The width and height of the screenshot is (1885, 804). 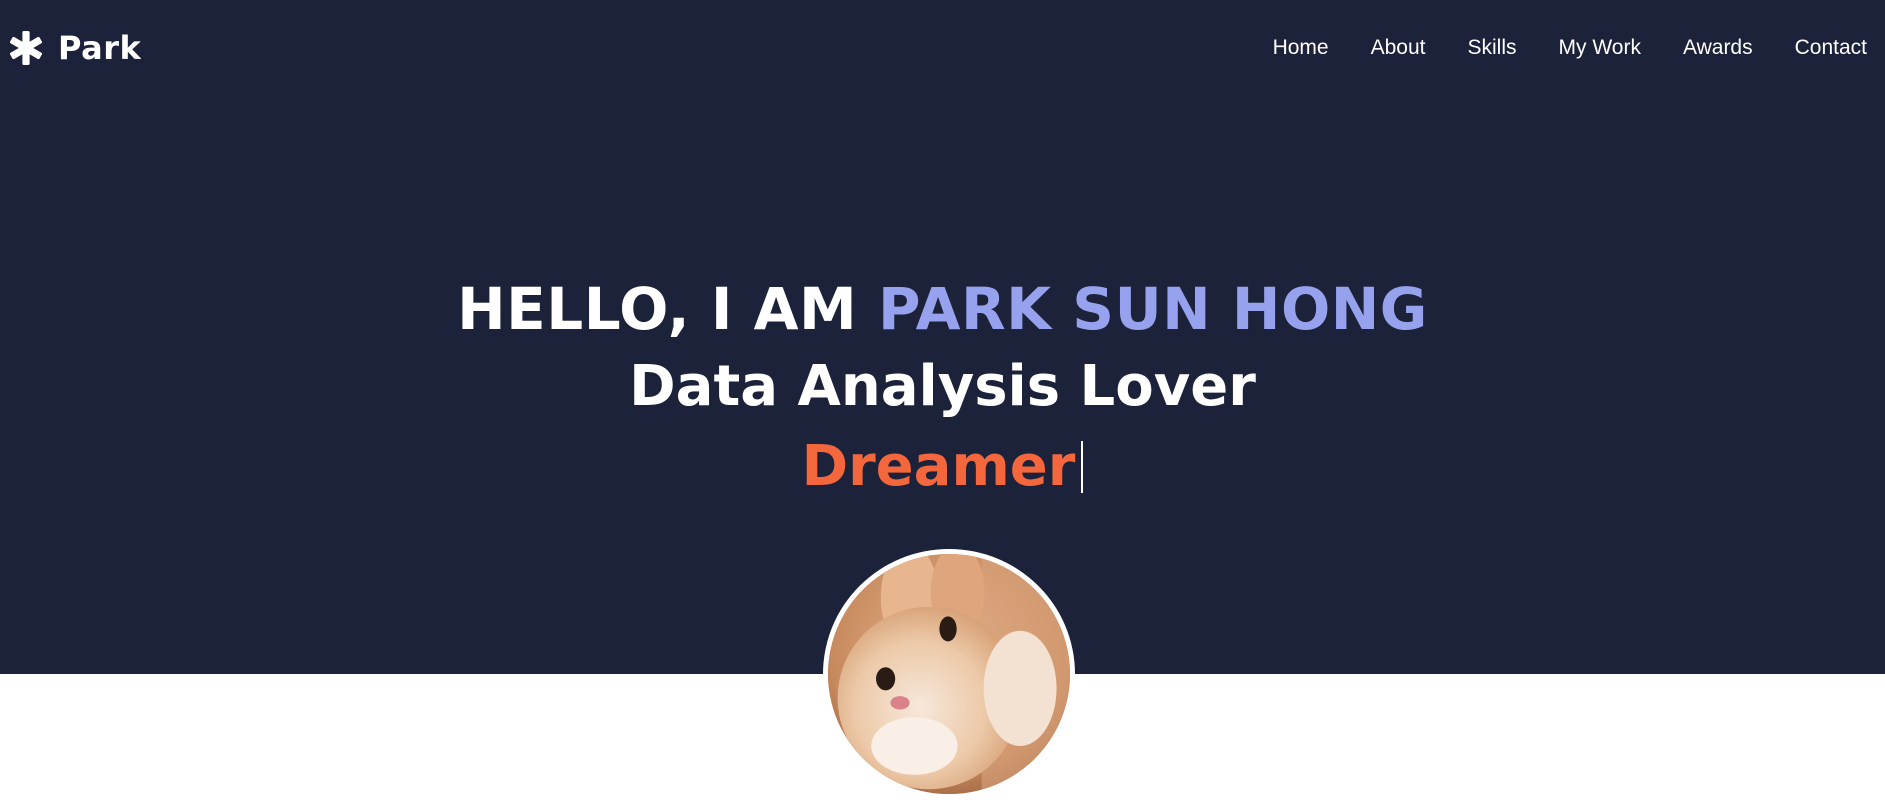 What do you see at coordinates (938, 466) in the screenshot?
I see `hero-typed-word: Dreamer` at bounding box center [938, 466].